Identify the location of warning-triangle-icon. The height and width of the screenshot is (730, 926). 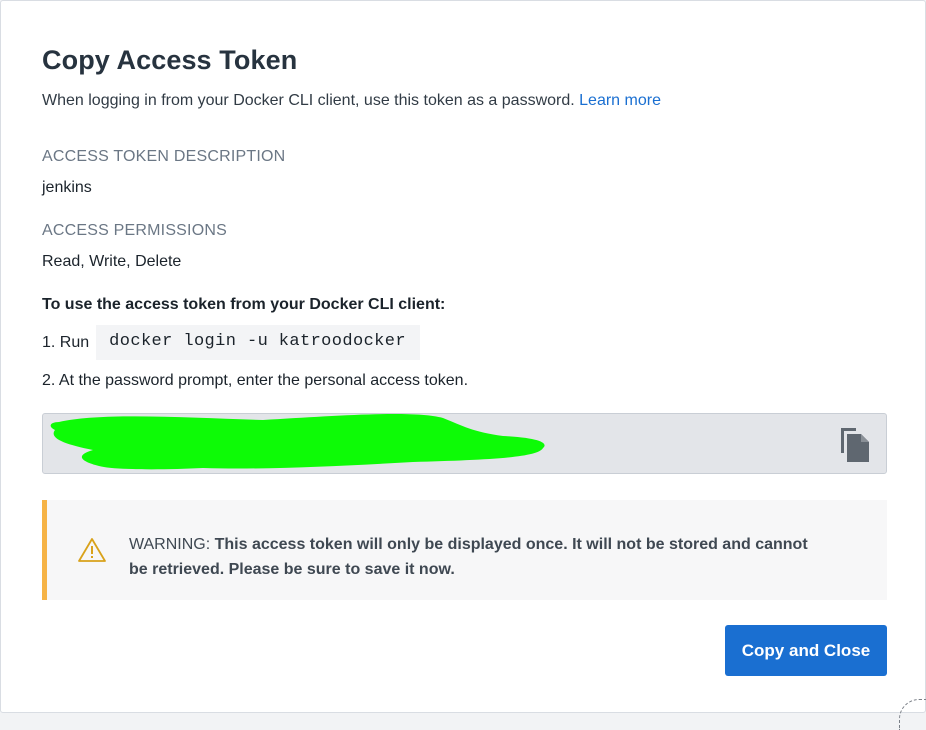
(92, 550).